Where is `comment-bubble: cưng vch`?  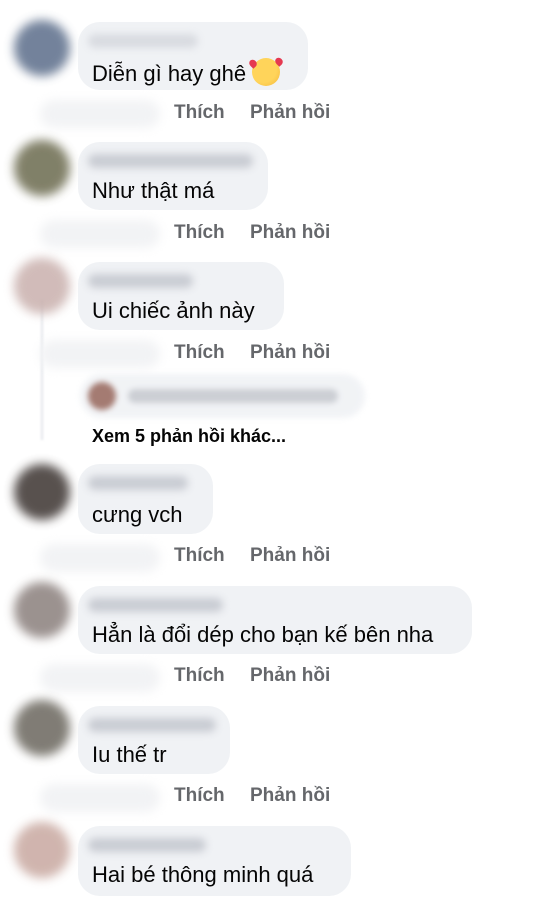 comment-bubble: cưng vch is located at coordinates (145, 499).